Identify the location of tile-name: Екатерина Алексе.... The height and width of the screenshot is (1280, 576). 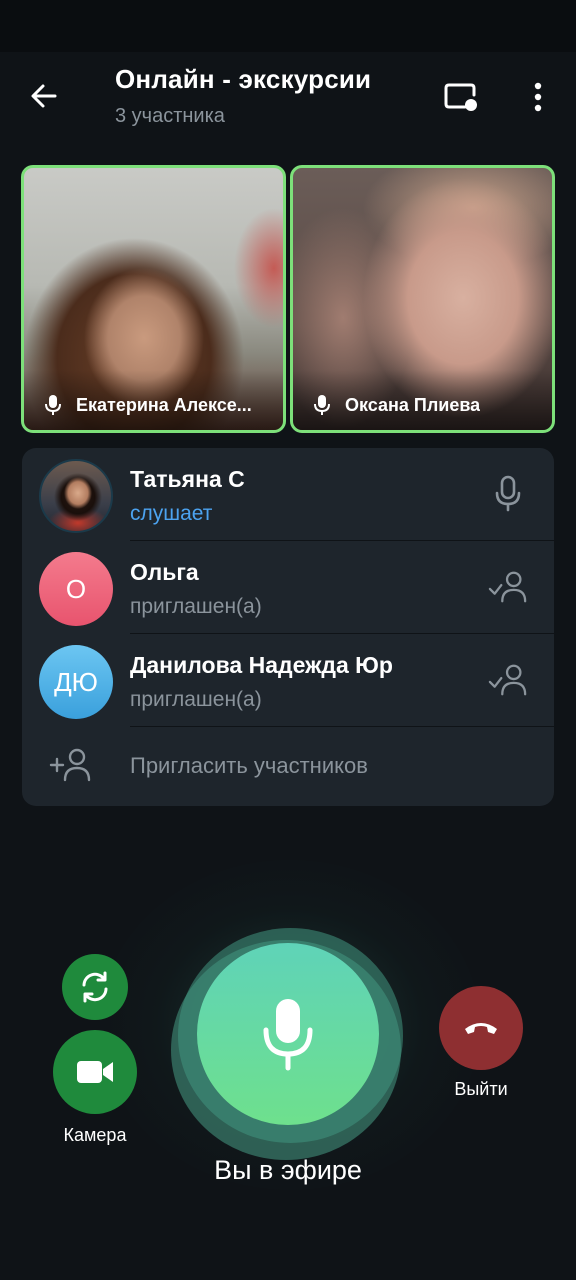
(164, 404).